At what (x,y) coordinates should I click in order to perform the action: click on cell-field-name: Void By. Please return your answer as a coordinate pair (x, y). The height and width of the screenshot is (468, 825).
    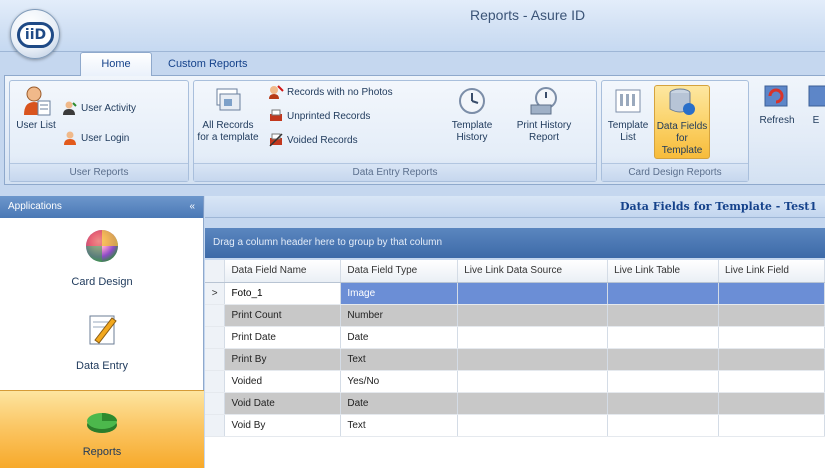
    Looking at the image, I should click on (283, 425).